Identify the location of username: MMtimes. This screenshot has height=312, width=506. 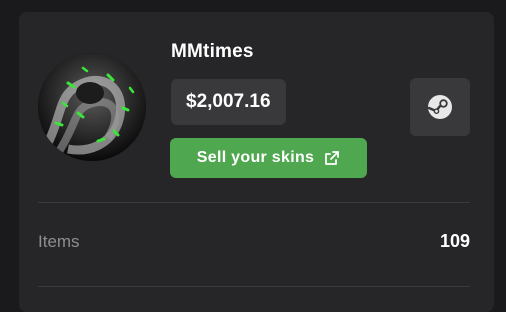
(212, 51).